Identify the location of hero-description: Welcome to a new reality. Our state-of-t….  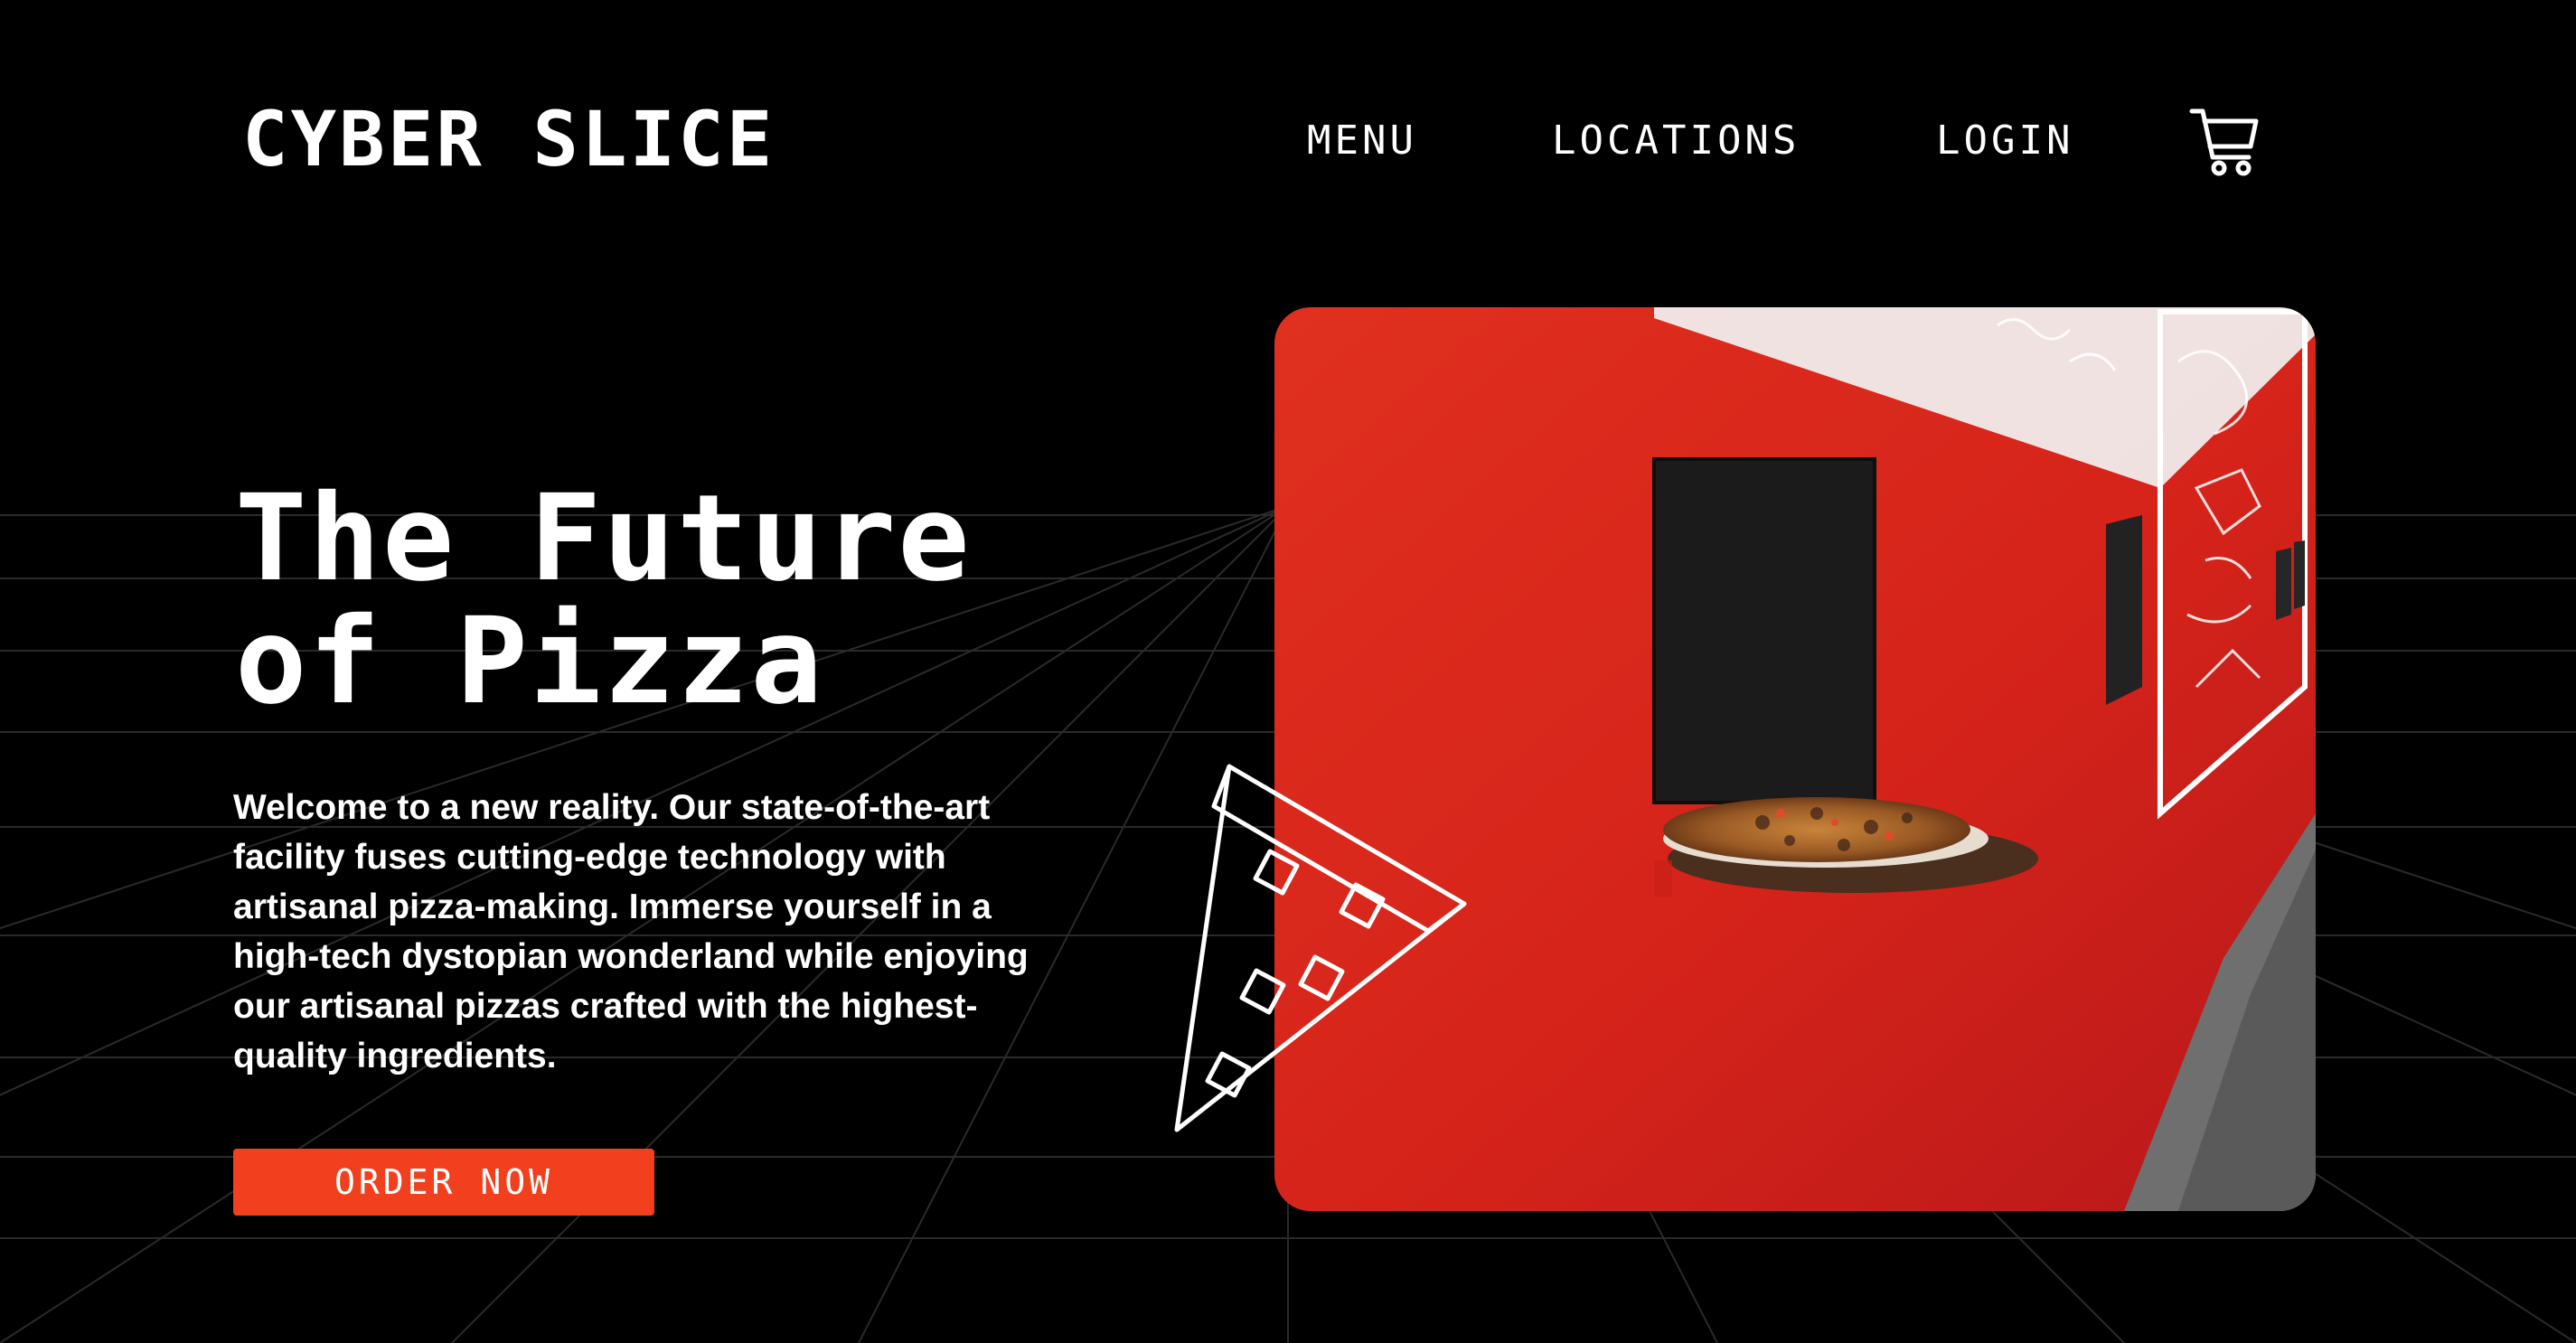
(631, 931).